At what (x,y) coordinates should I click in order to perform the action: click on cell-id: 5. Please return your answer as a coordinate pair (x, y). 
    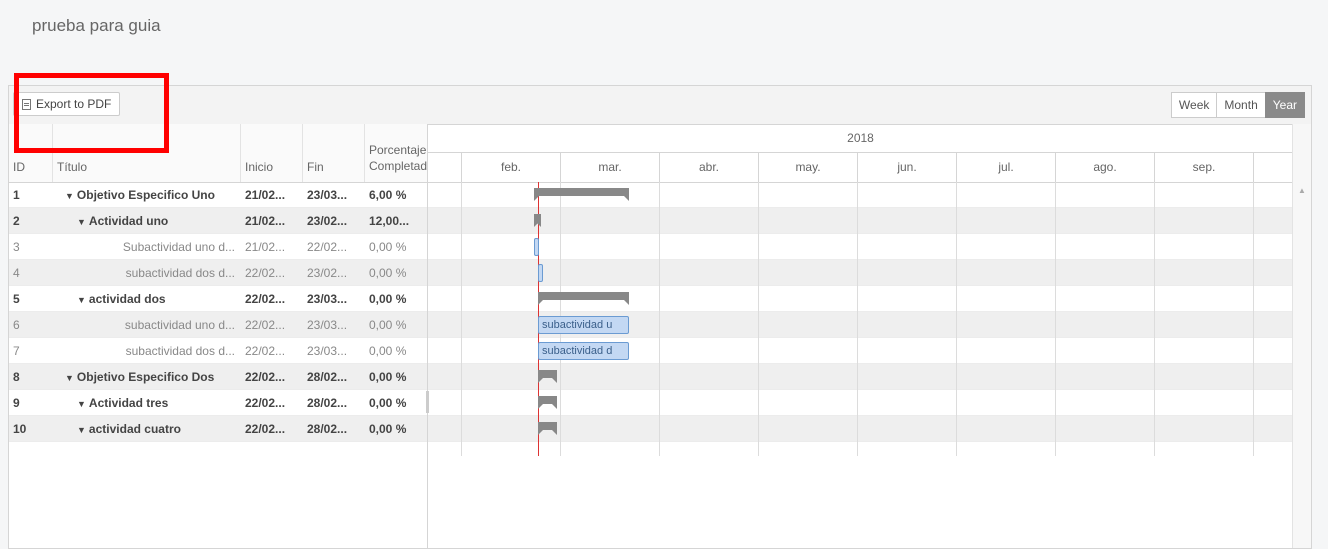
    Looking at the image, I should click on (16, 299).